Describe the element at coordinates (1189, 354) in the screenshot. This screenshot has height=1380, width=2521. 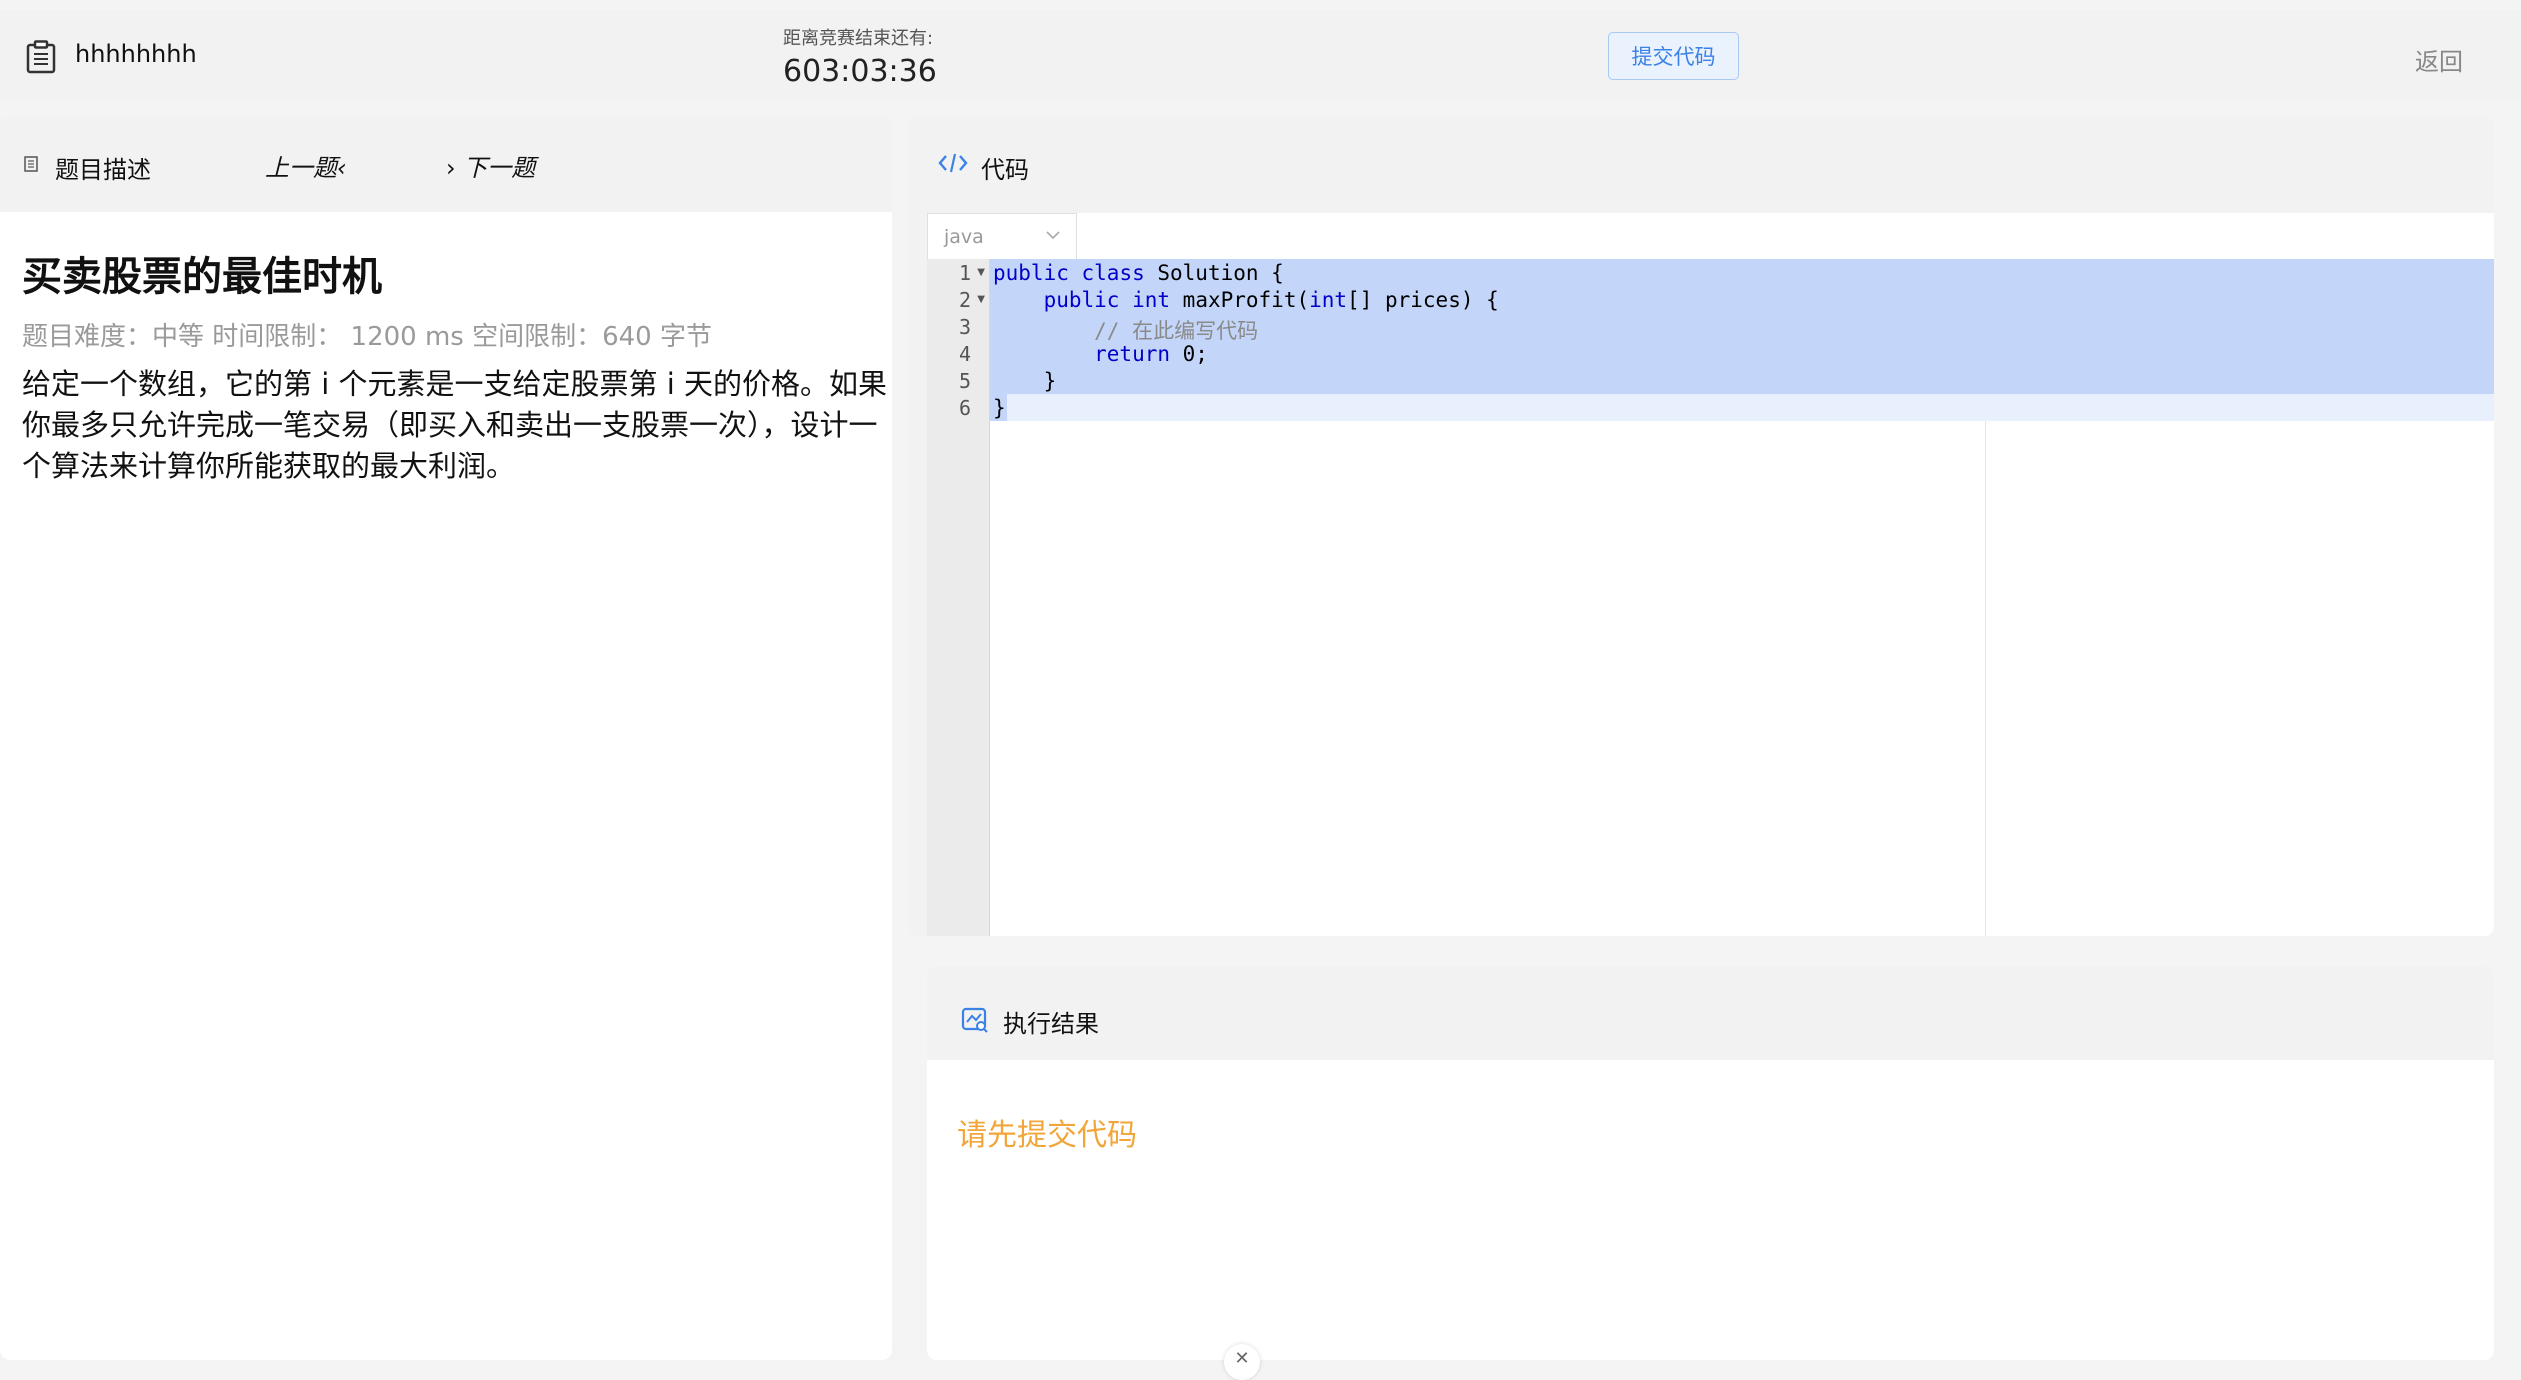
I see `code-token: 0;` at that location.